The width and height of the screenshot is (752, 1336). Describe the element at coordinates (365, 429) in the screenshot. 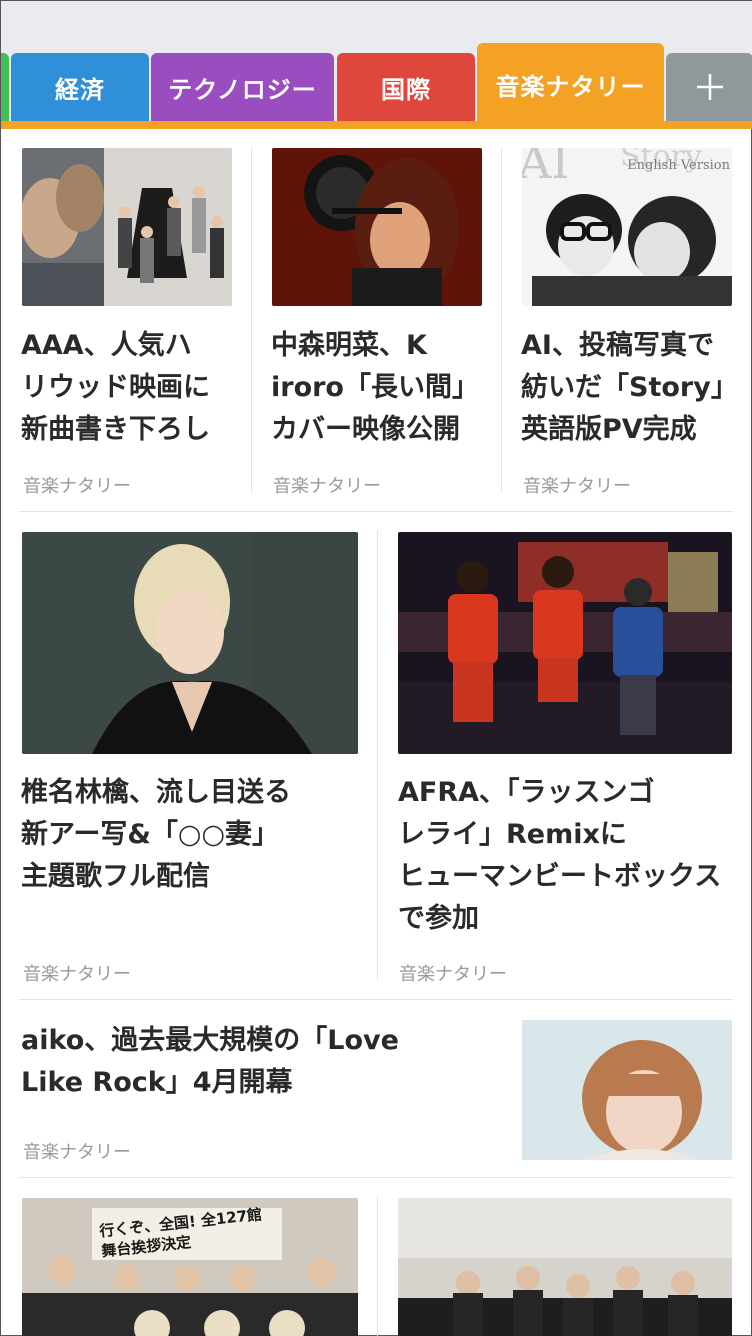

I see `article-title-line: カバー映像公開` at that location.